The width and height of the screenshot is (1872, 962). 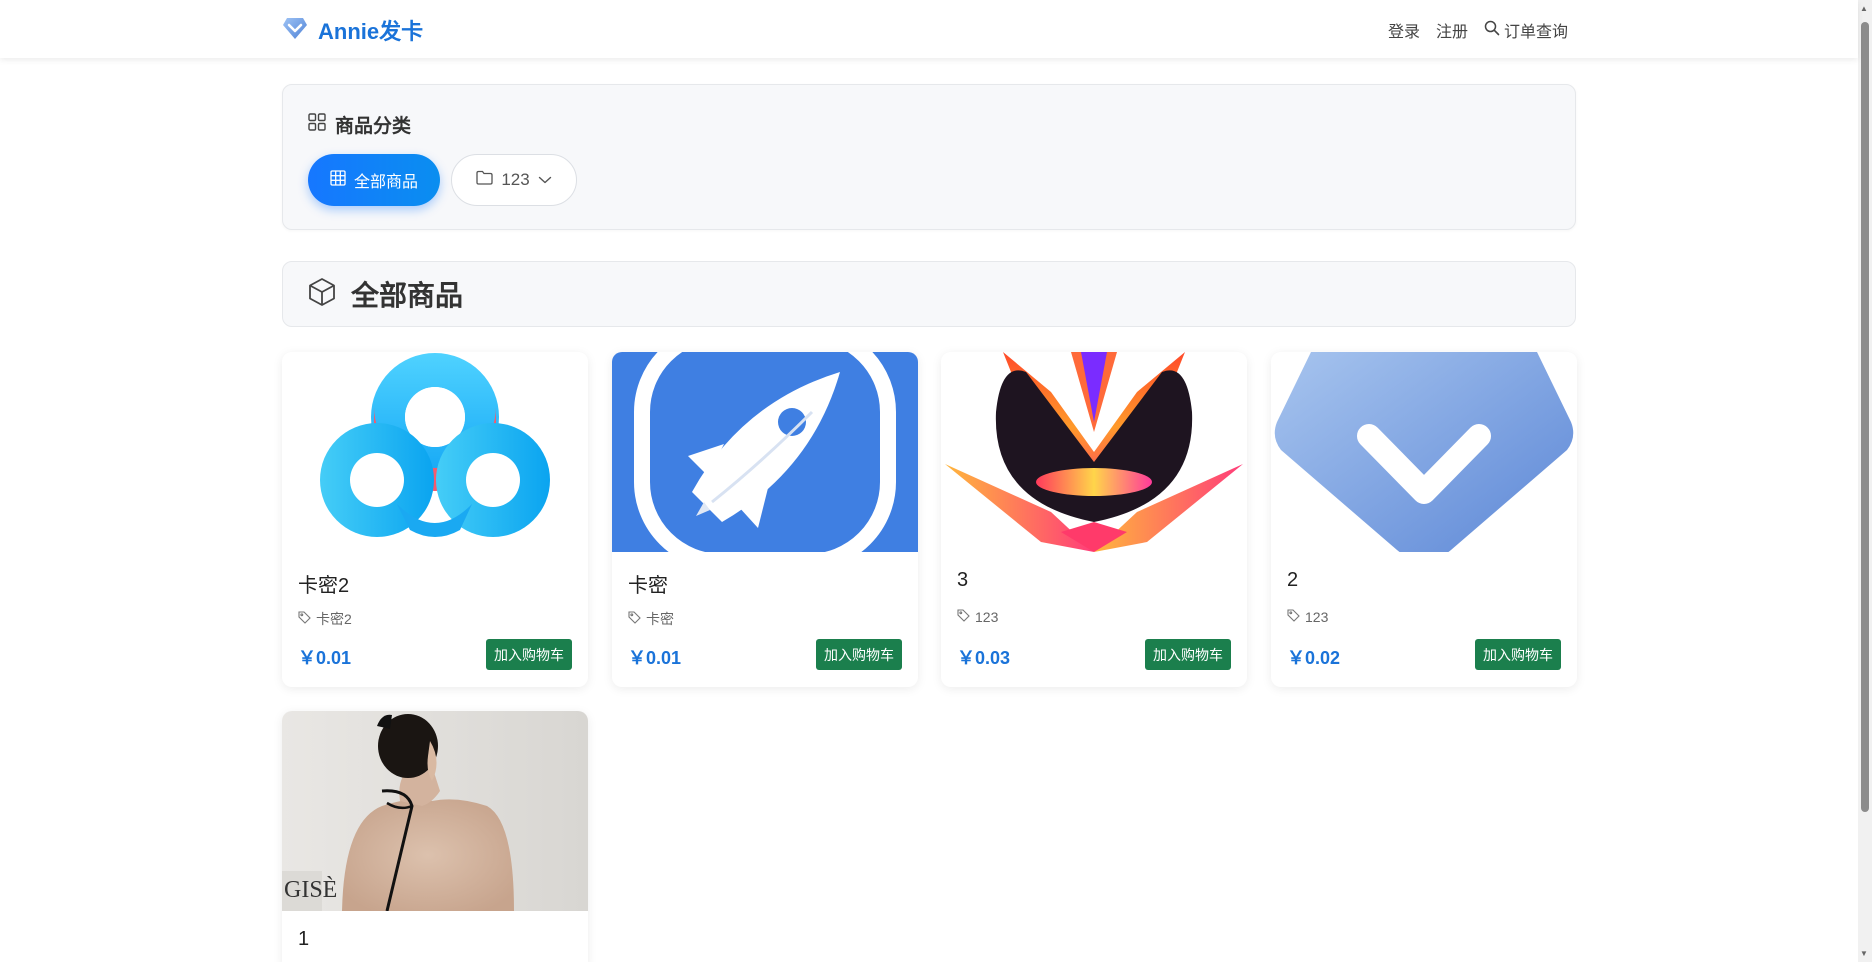 What do you see at coordinates (1492, 30) in the screenshot?
I see `search-icon` at bounding box center [1492, 30].